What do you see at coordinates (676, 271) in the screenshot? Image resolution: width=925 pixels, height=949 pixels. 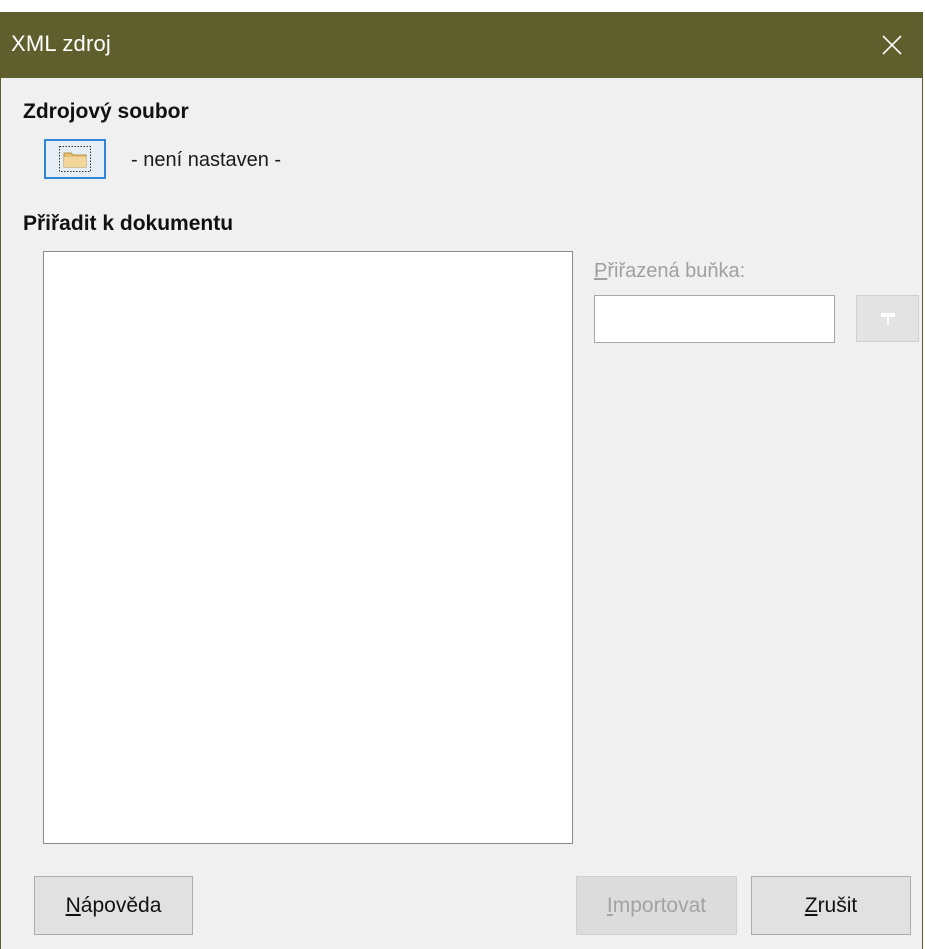 I see `mapped-cell-label-text: řiřazená buňka:` at bounding box center [676, 271].